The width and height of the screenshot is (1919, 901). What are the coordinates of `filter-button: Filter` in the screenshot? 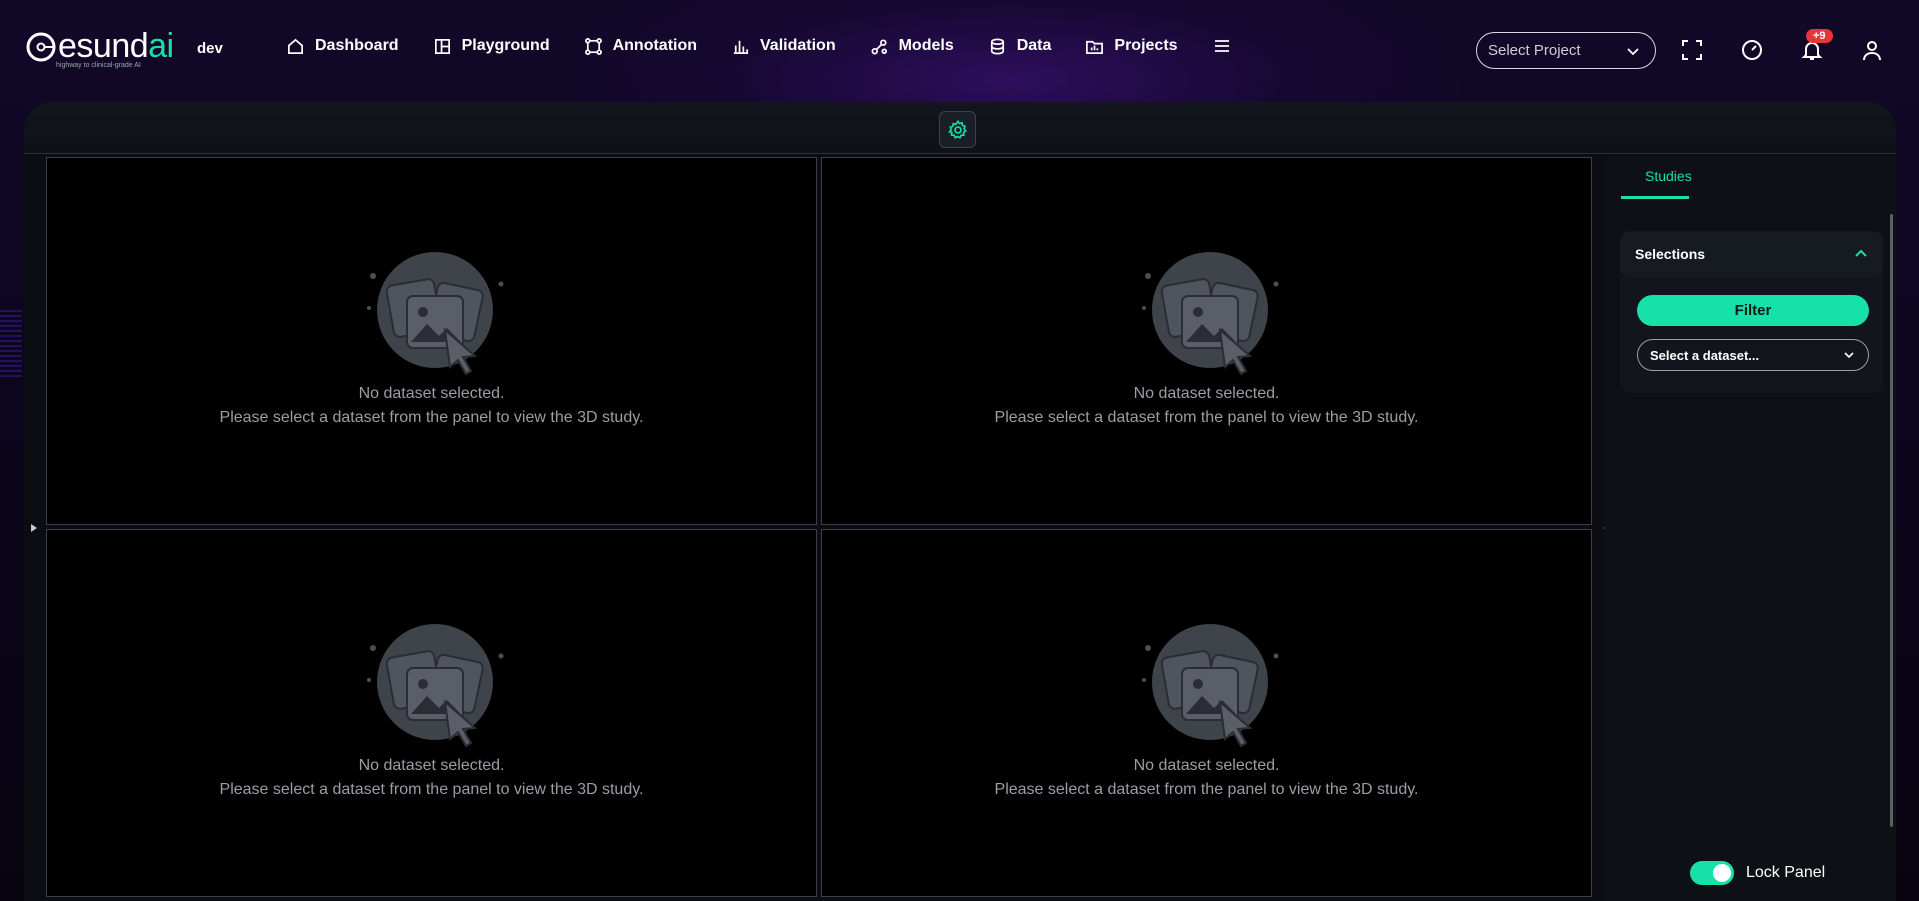 It's located at (1753, 310).